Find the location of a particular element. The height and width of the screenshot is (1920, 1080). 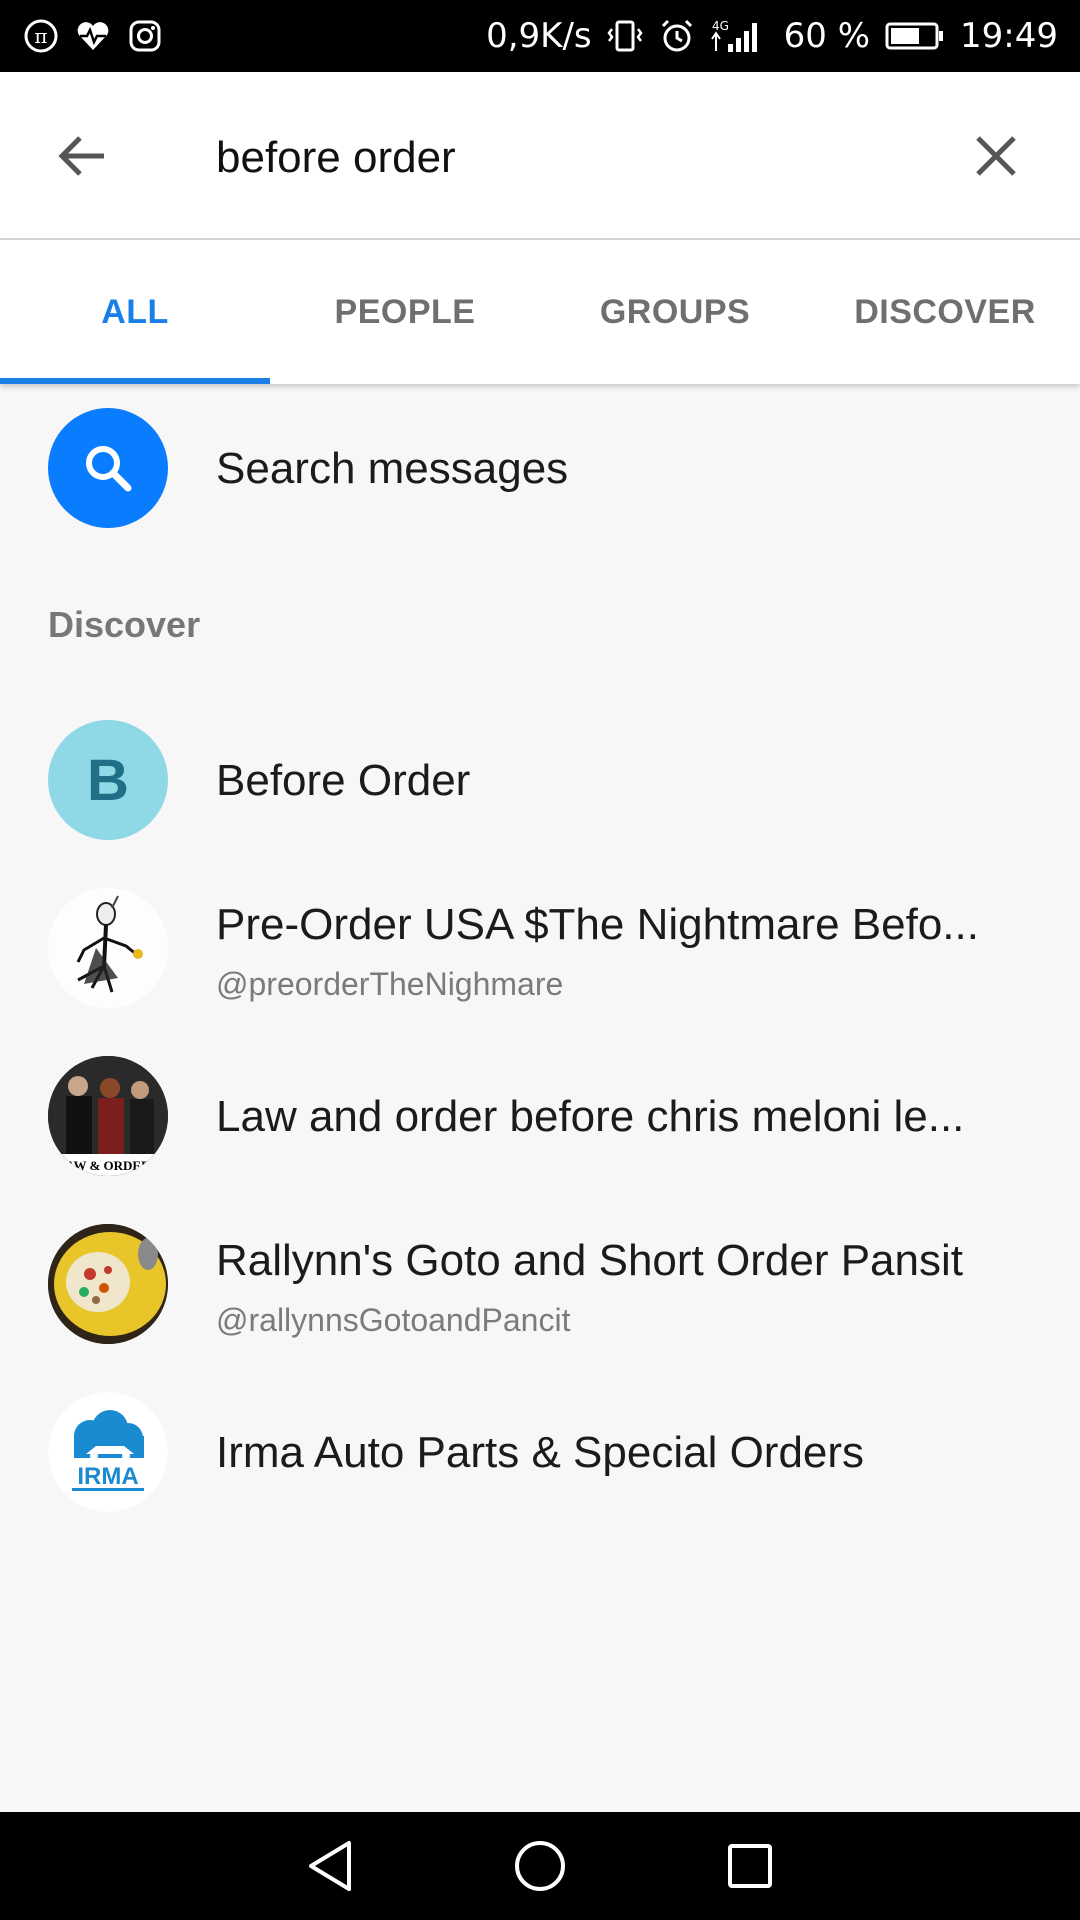

tab-bar: ALL PEOPLE GROUPS DISCOVER is located at coordinates (540, 312).